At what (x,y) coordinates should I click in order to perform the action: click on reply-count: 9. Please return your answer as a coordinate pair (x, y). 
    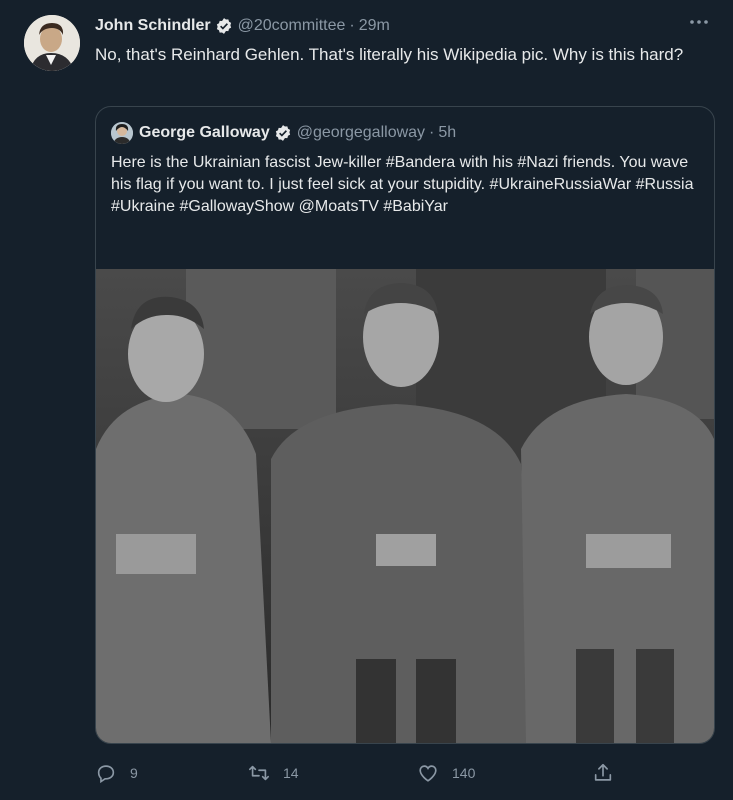
    Looking at the image, I should click on (134, 773).